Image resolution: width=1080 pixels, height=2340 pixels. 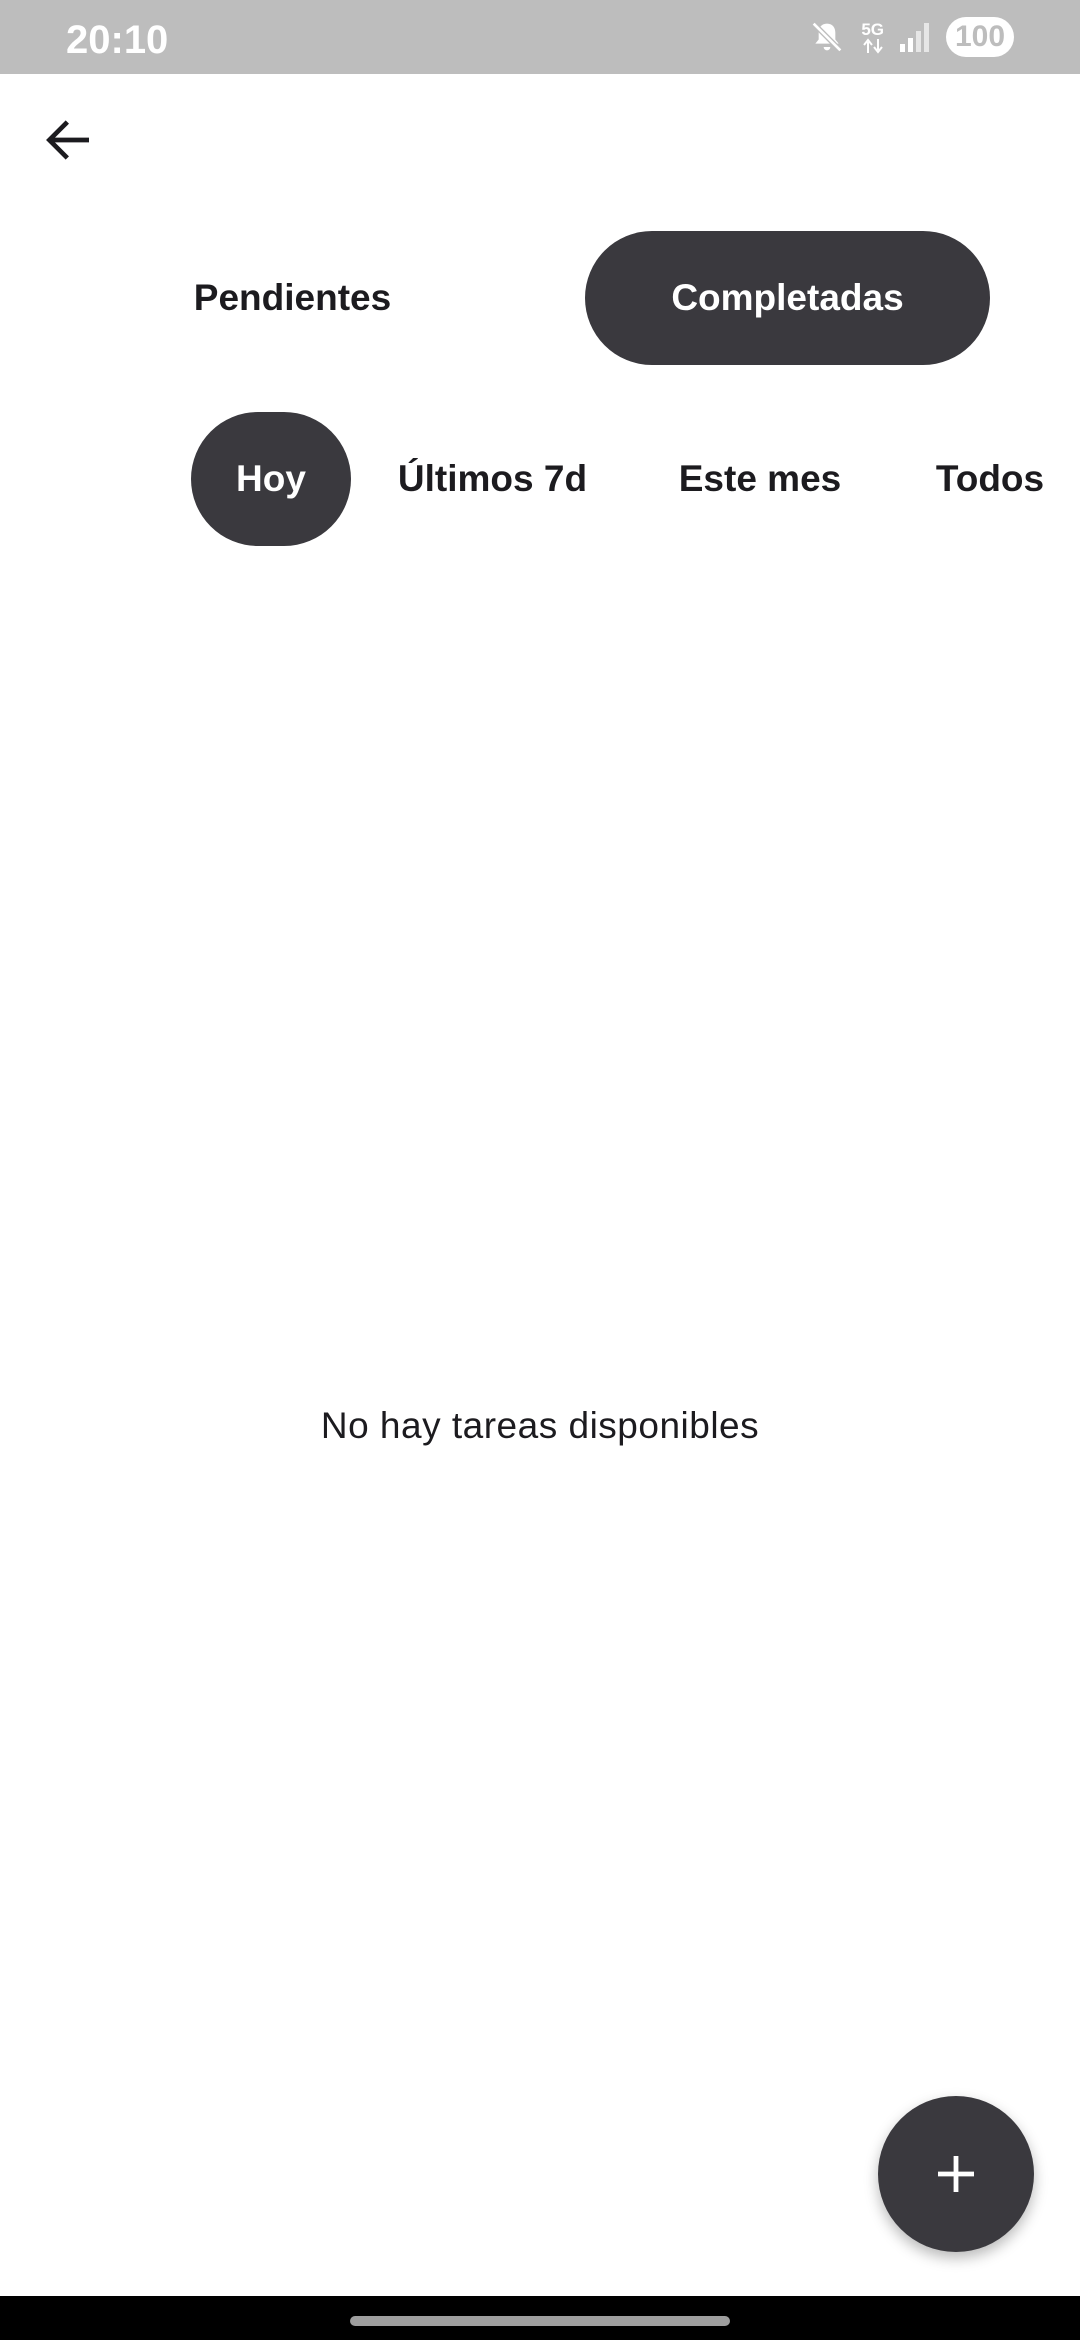 I want to click on data-arrows-icon: 5G, so click(x=872, y=37).